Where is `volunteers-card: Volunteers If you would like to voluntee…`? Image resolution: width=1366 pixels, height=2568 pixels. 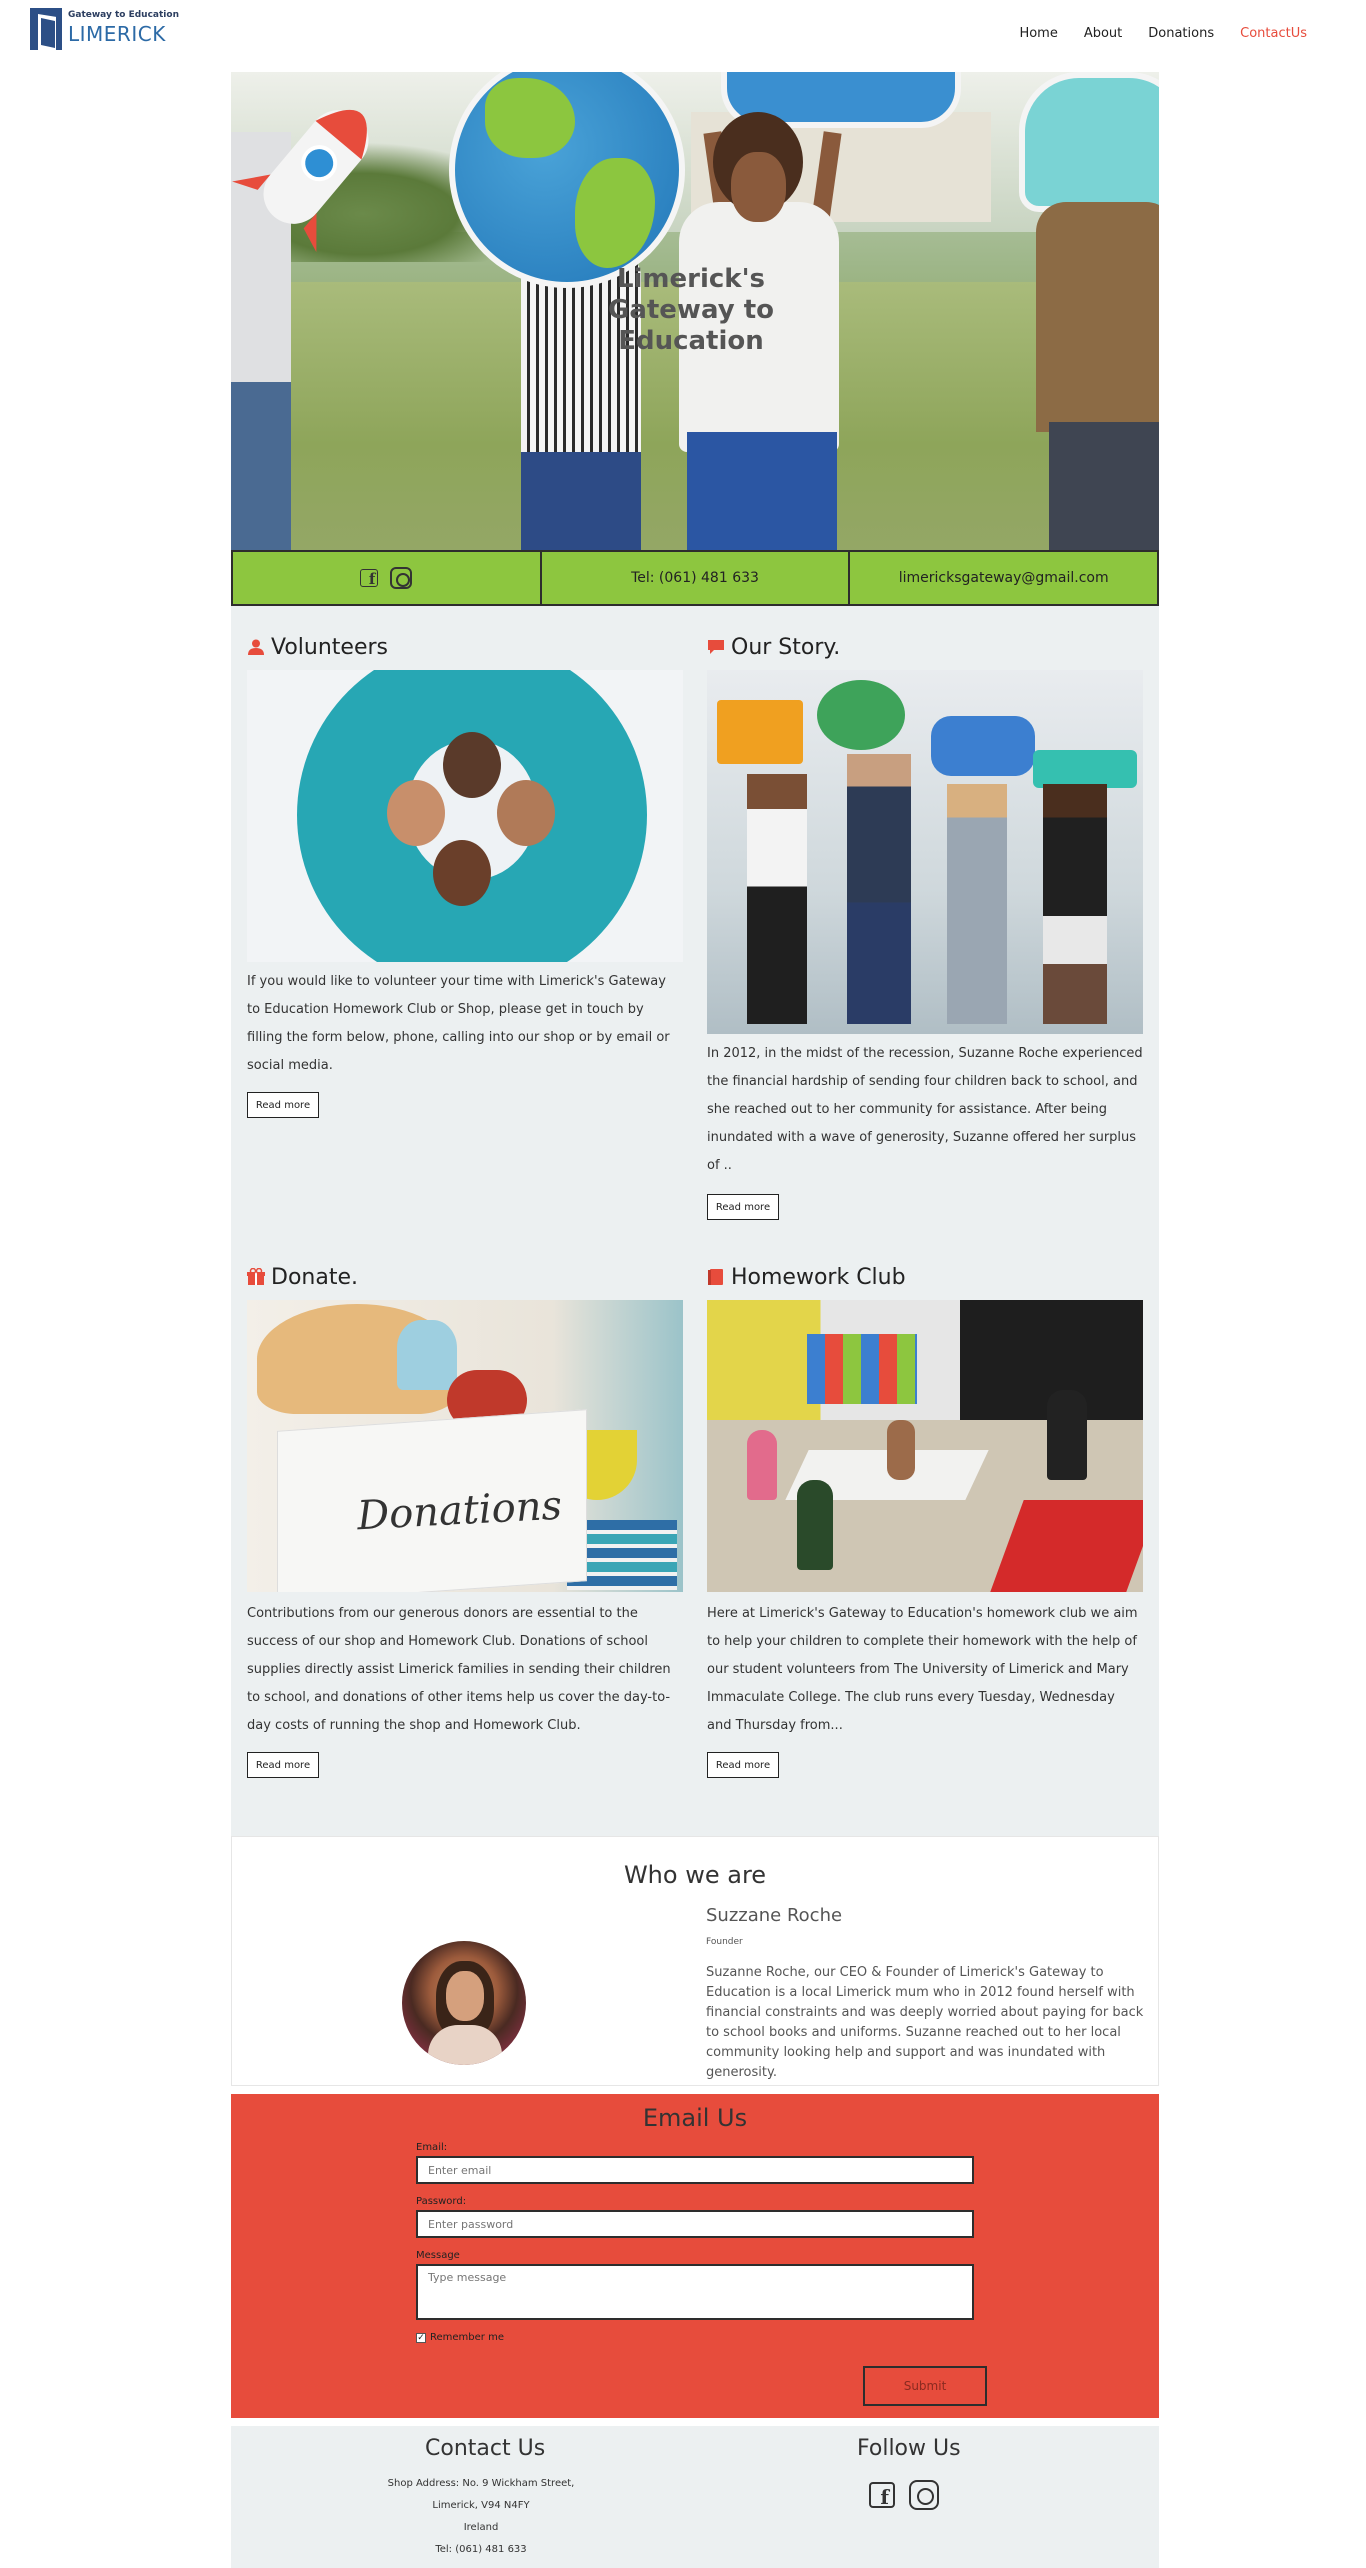 volunteers-card: Volunteers If you would like to voluntee… is located at coordinates (465, 927).